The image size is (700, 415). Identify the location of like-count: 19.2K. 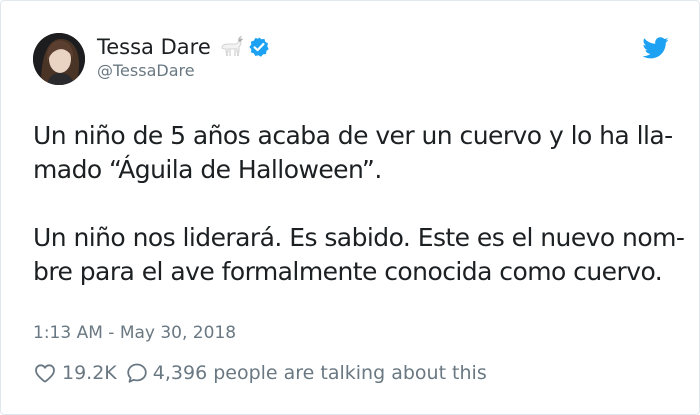
(89, 373).